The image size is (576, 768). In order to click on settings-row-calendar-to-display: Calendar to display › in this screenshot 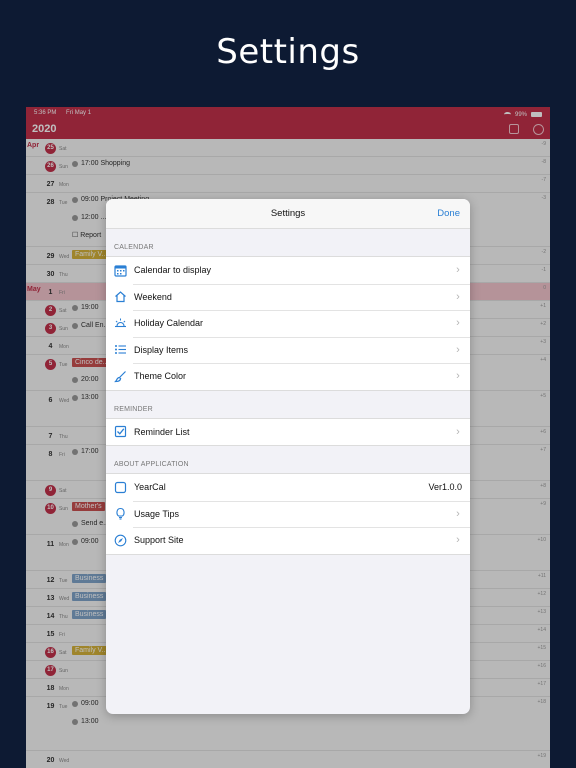, I will do `click(288, 270)`.